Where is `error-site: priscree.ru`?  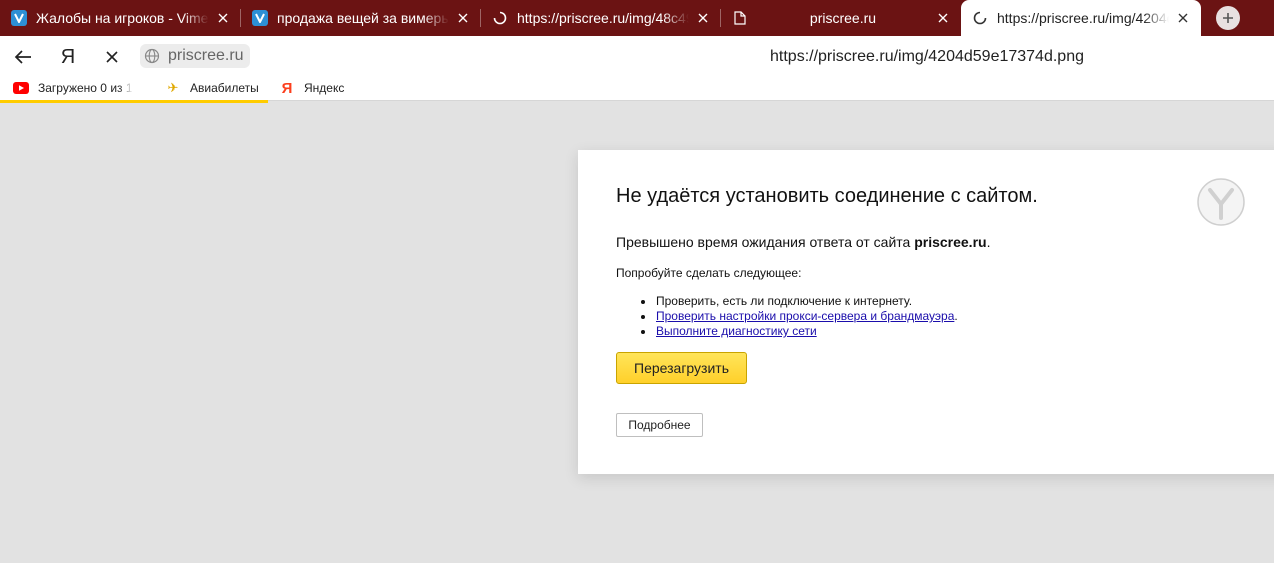 error-site: priscree.ru is located at coordinates (950, 242).